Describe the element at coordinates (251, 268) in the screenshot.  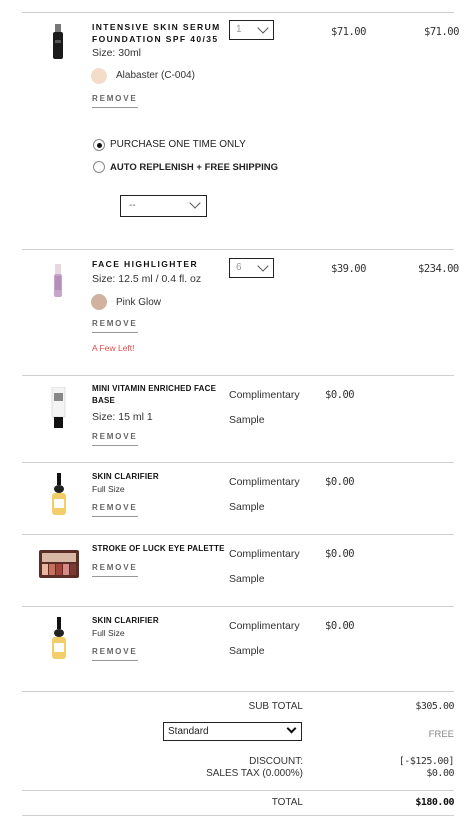
I see `quantity-select: 6` at that location.